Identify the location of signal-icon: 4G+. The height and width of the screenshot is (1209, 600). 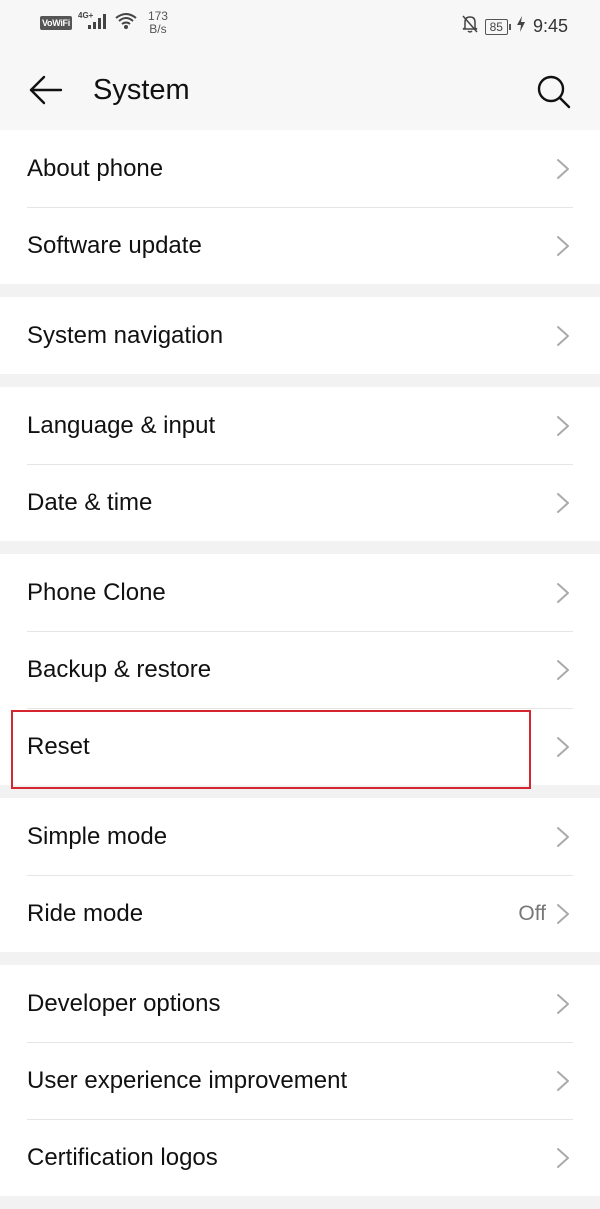
(93, 23).